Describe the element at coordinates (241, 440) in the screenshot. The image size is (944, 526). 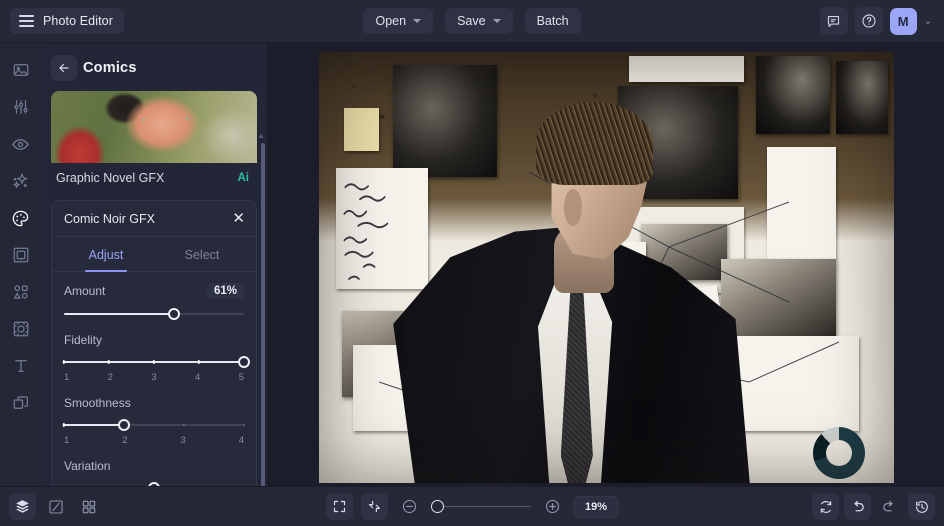
I see `scale-label: 4` at that location.